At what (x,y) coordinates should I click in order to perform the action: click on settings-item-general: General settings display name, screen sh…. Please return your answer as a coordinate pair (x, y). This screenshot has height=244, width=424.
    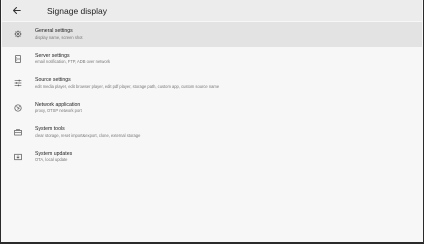
    Looking at the image, I should click on (212, 34).